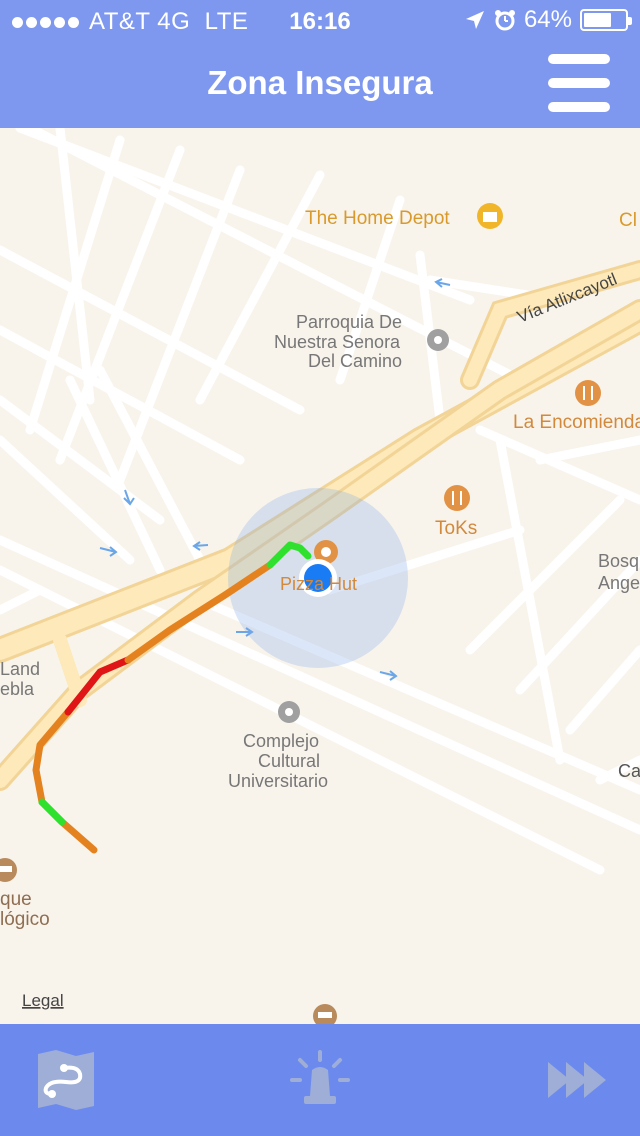  I want to click on parroquia-label-3: Del Camino, so click(355, 361).